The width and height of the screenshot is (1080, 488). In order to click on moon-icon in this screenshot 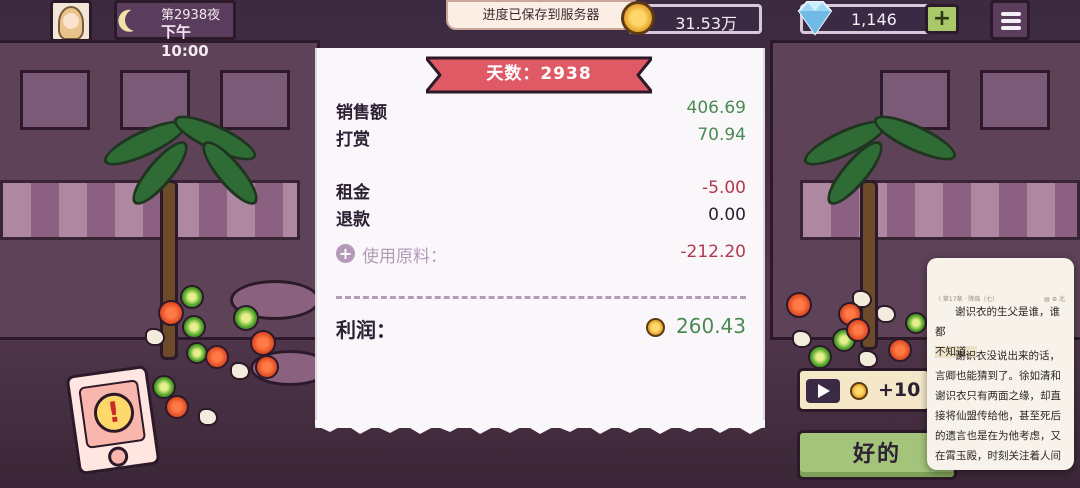, I will do `click(136, 20)`.